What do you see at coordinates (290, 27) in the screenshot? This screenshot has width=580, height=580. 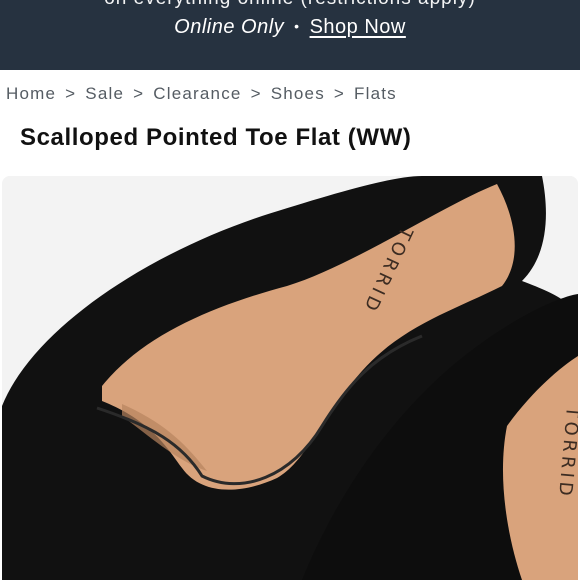 I see `promo-line: Online Only • Shop Now` at bounding box center [290, 27].